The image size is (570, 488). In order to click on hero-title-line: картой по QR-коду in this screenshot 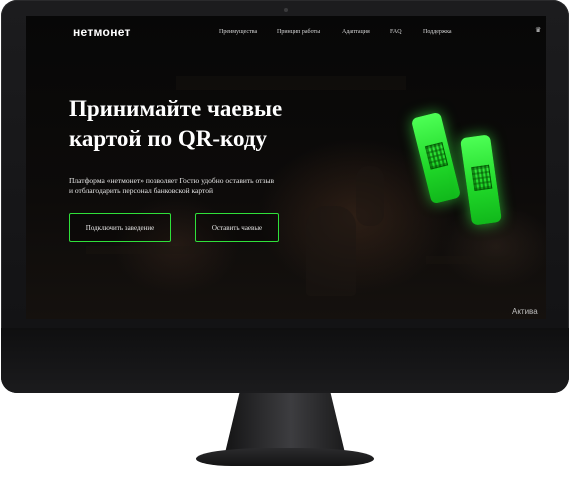, I will do `click(168, 138)`.